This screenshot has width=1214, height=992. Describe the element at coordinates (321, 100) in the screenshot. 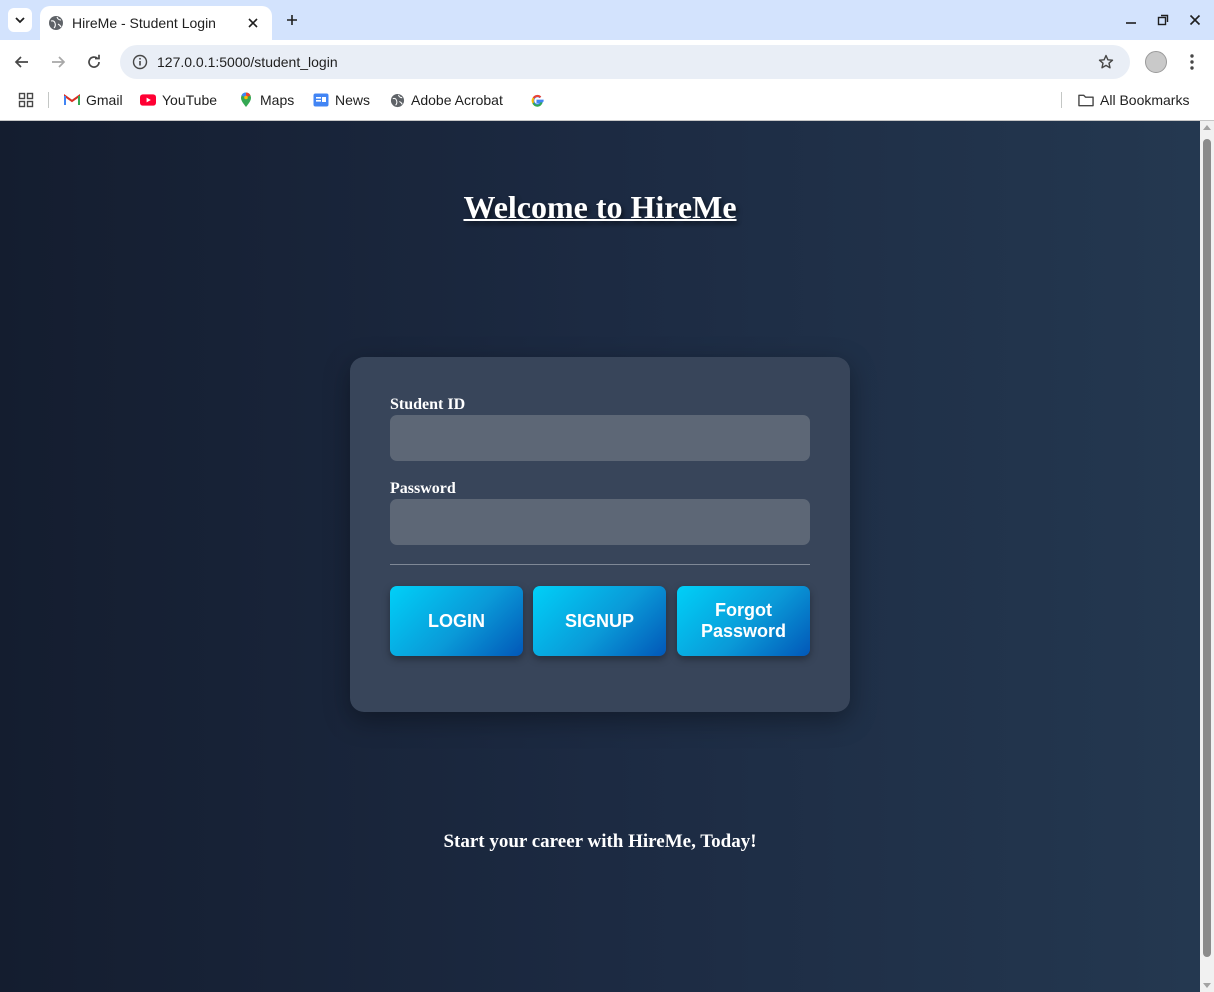

I see `news-icon` at that location.